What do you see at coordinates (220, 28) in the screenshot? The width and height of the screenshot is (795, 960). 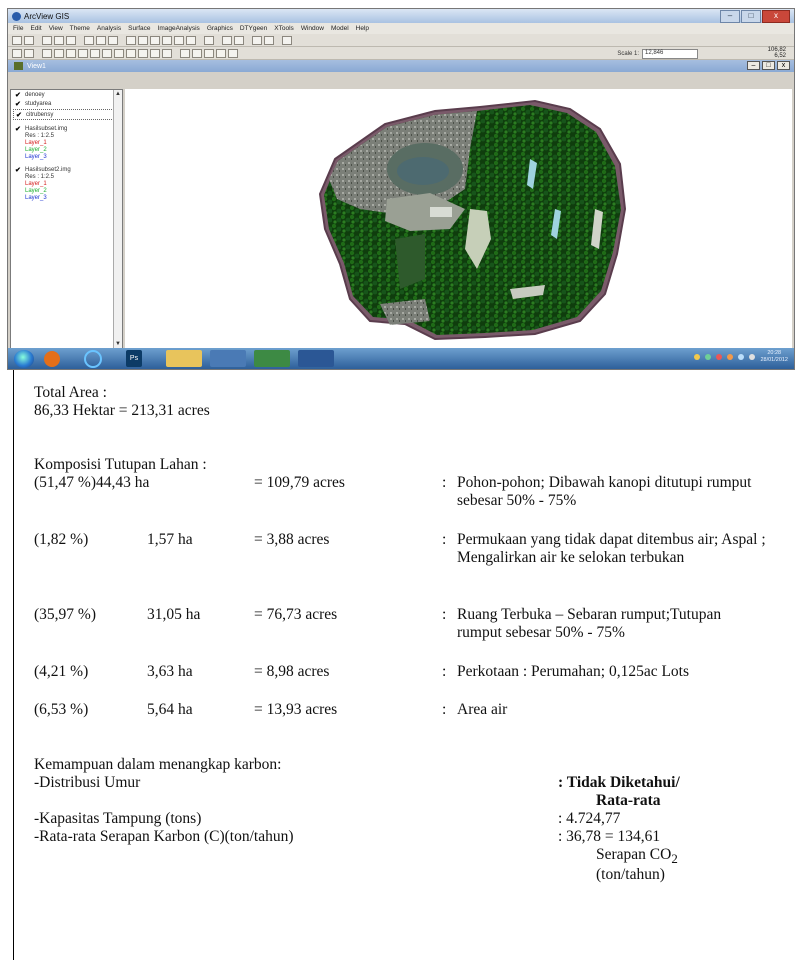 I see `menu-graphics: Graphics` at bounding box center [220, 28].